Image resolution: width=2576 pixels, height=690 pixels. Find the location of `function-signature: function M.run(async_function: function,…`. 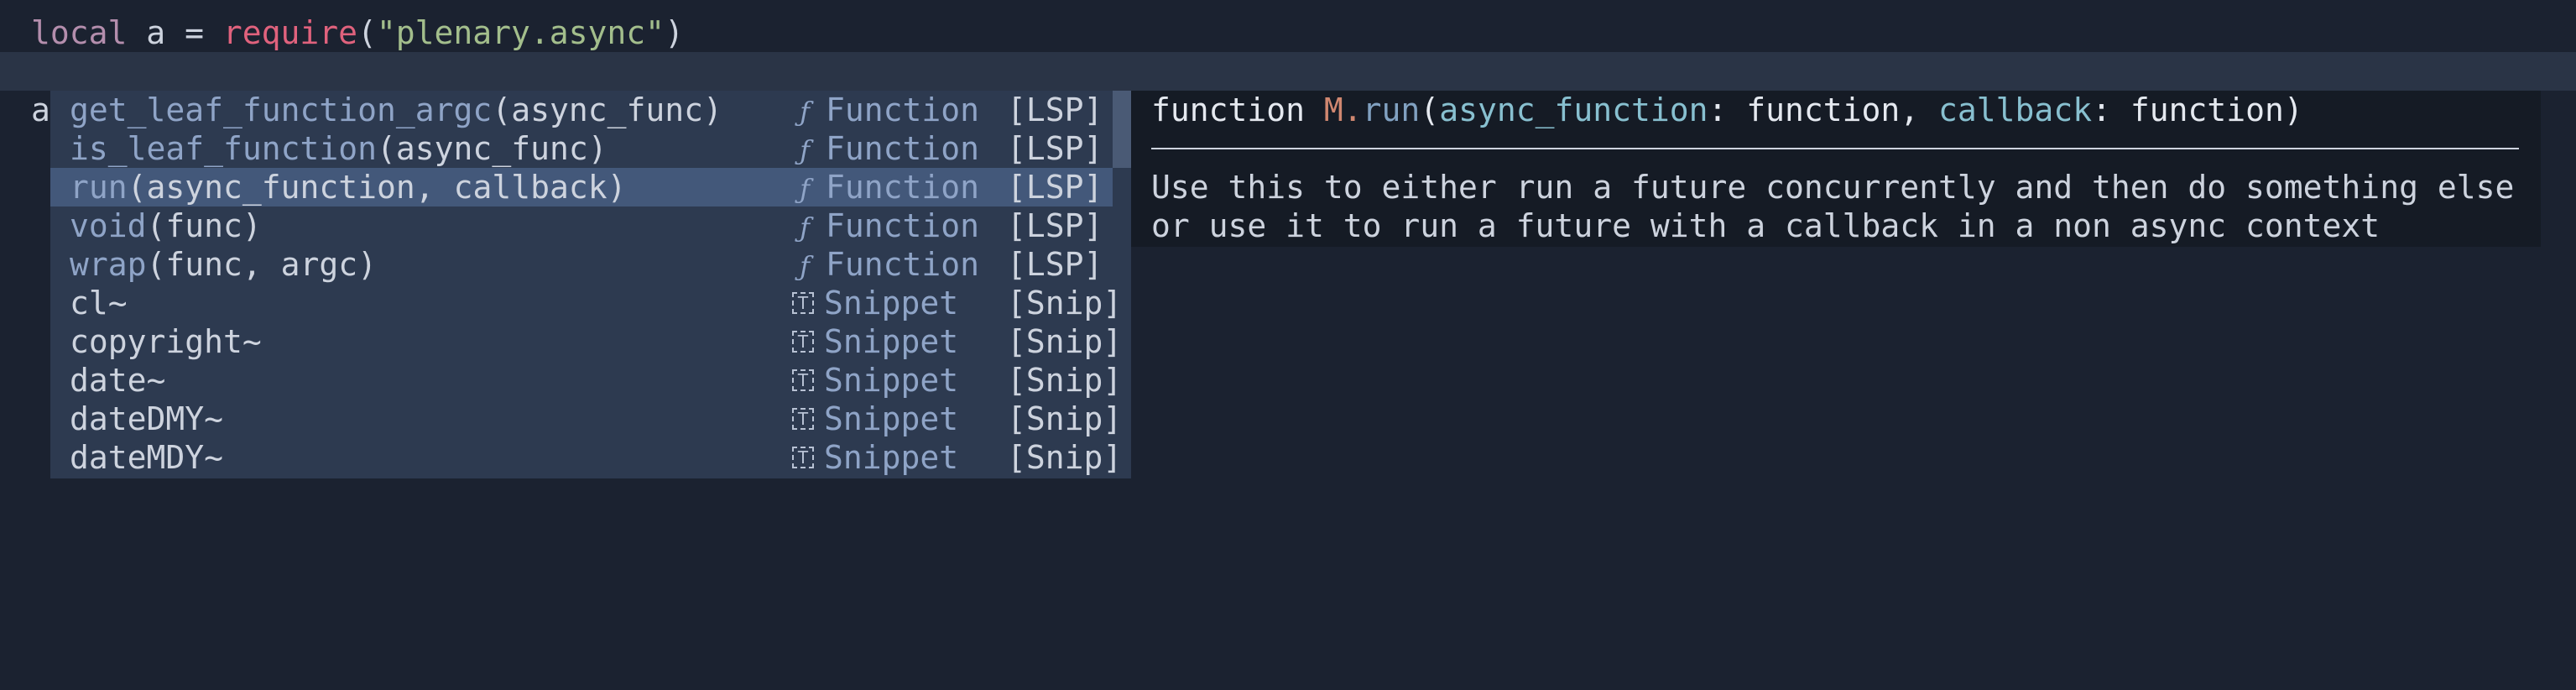

function-signature: function M.run(async_function: function,… is located at coordinates (1727, 110).